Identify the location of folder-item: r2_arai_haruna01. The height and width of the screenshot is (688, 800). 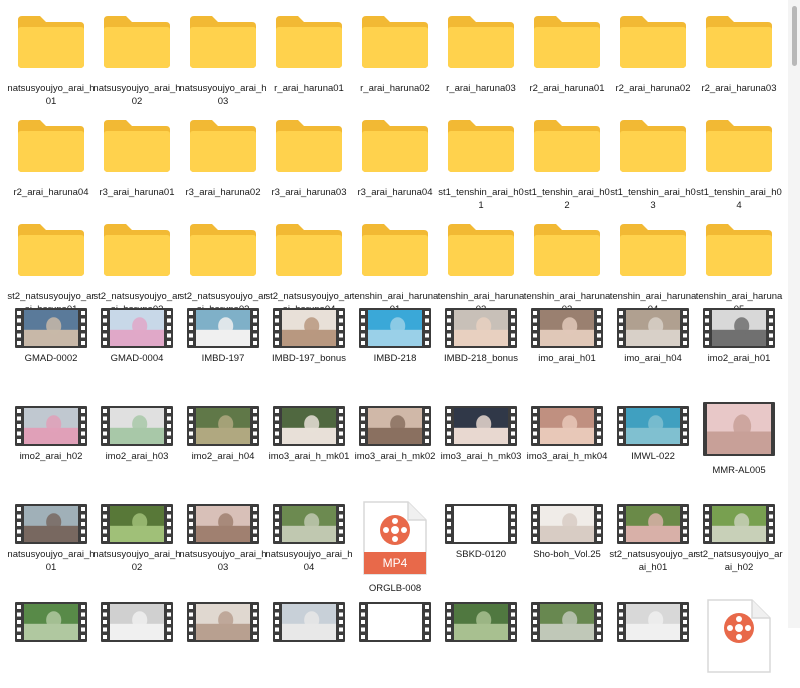
(567, 57).